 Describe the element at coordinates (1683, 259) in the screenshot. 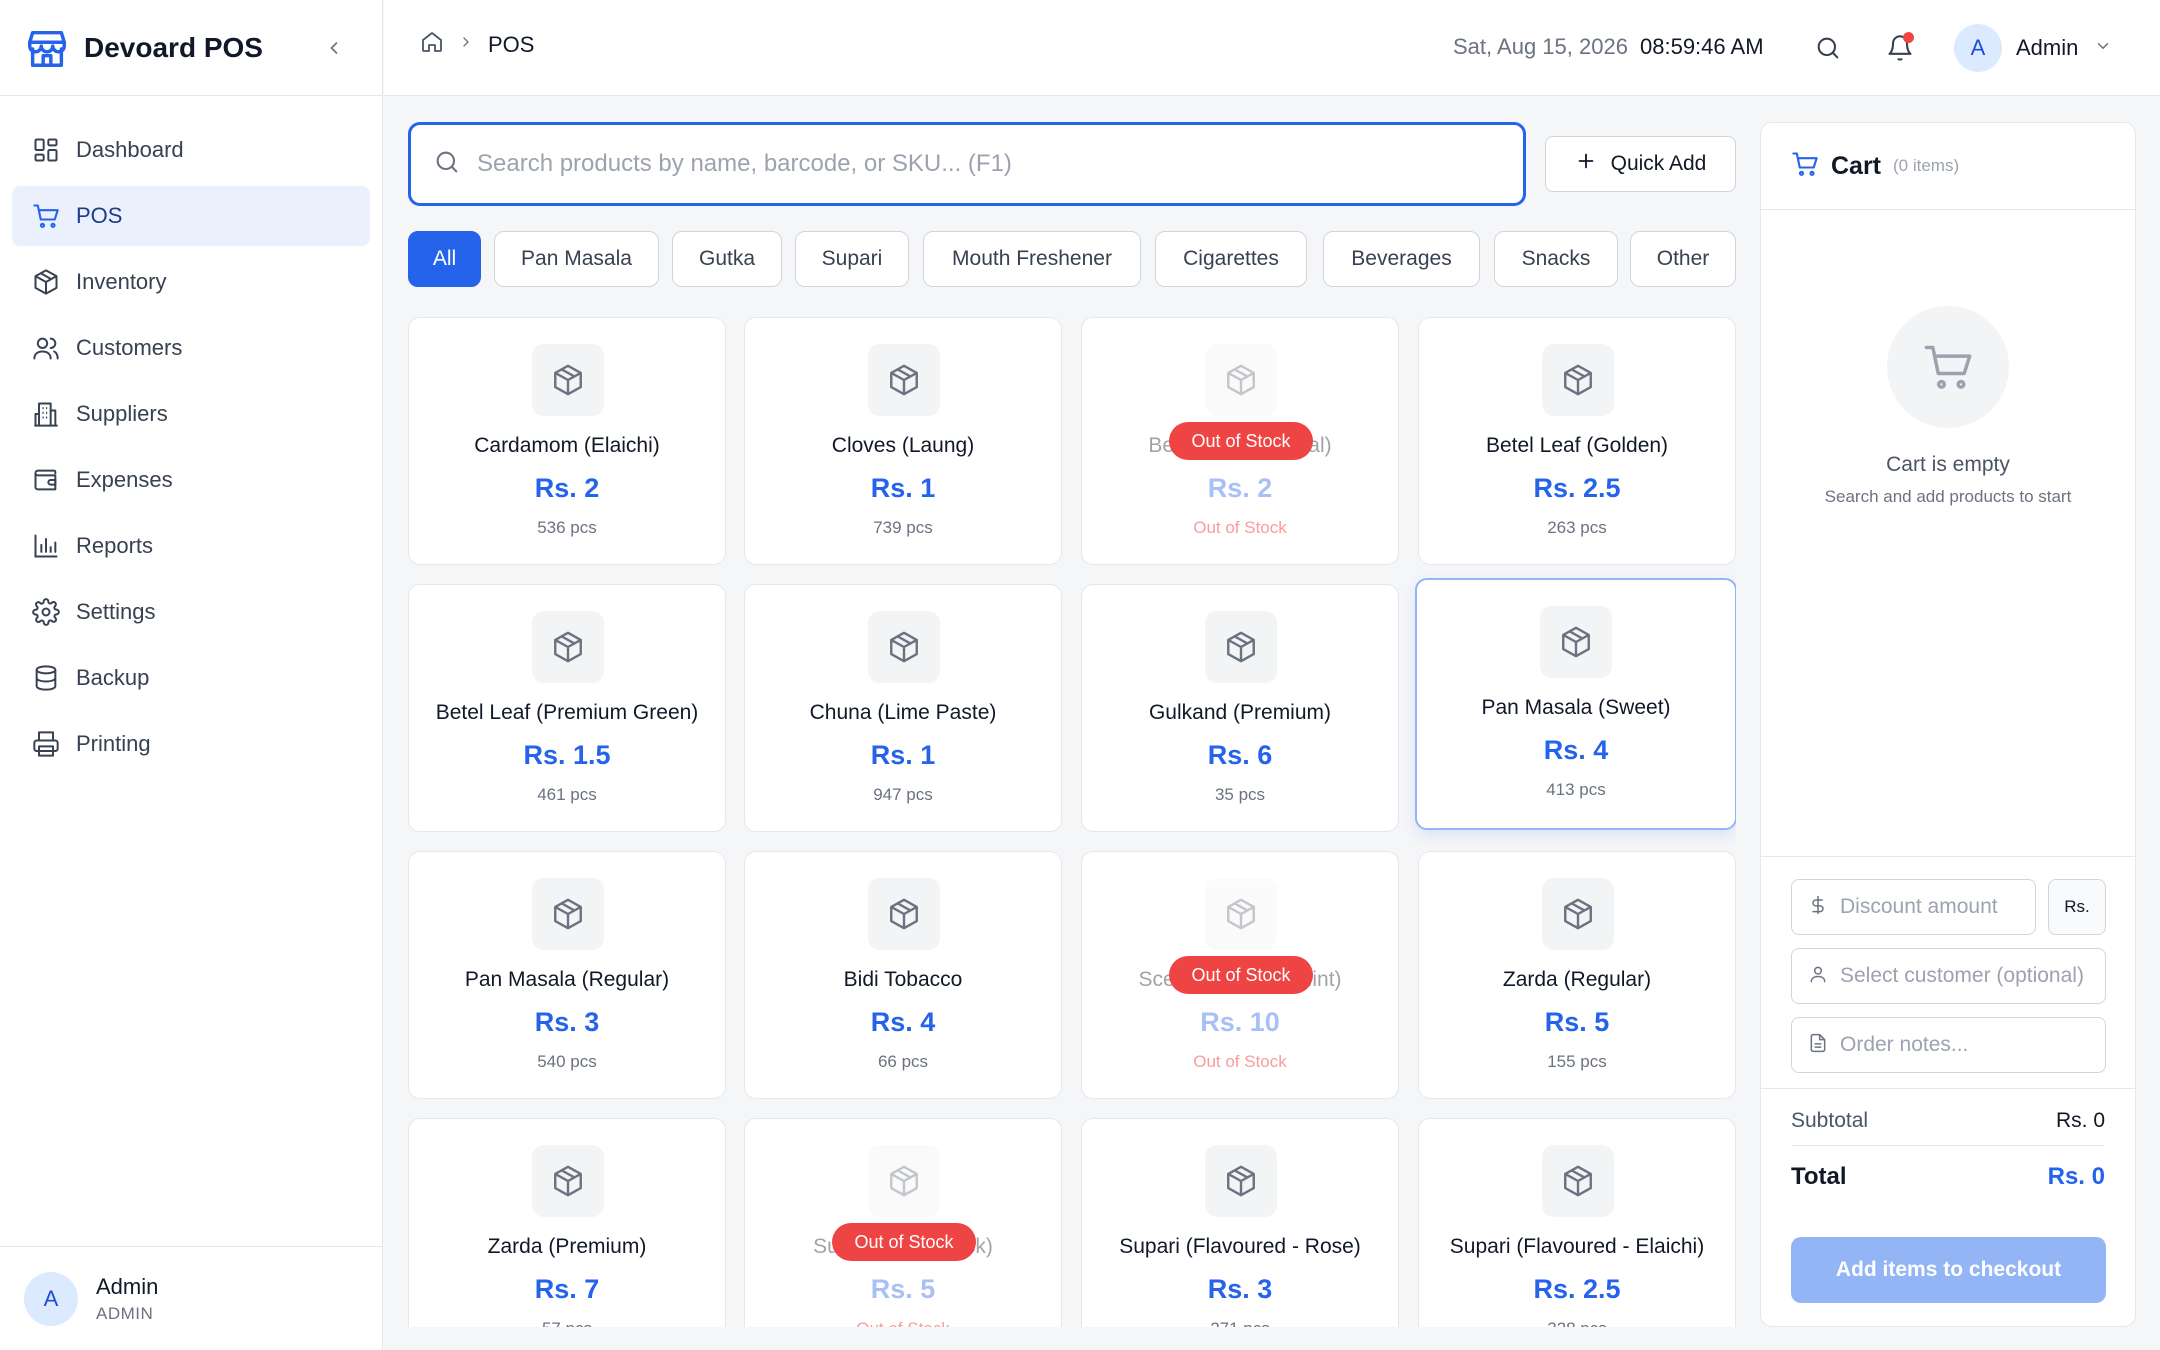

I see `category-chip-other: Other` at that location.